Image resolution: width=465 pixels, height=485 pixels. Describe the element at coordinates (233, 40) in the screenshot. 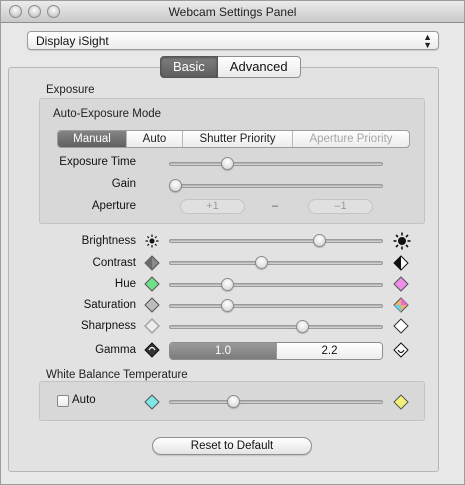

I see `device-select: Display iSight ▲ ▼` at that location.